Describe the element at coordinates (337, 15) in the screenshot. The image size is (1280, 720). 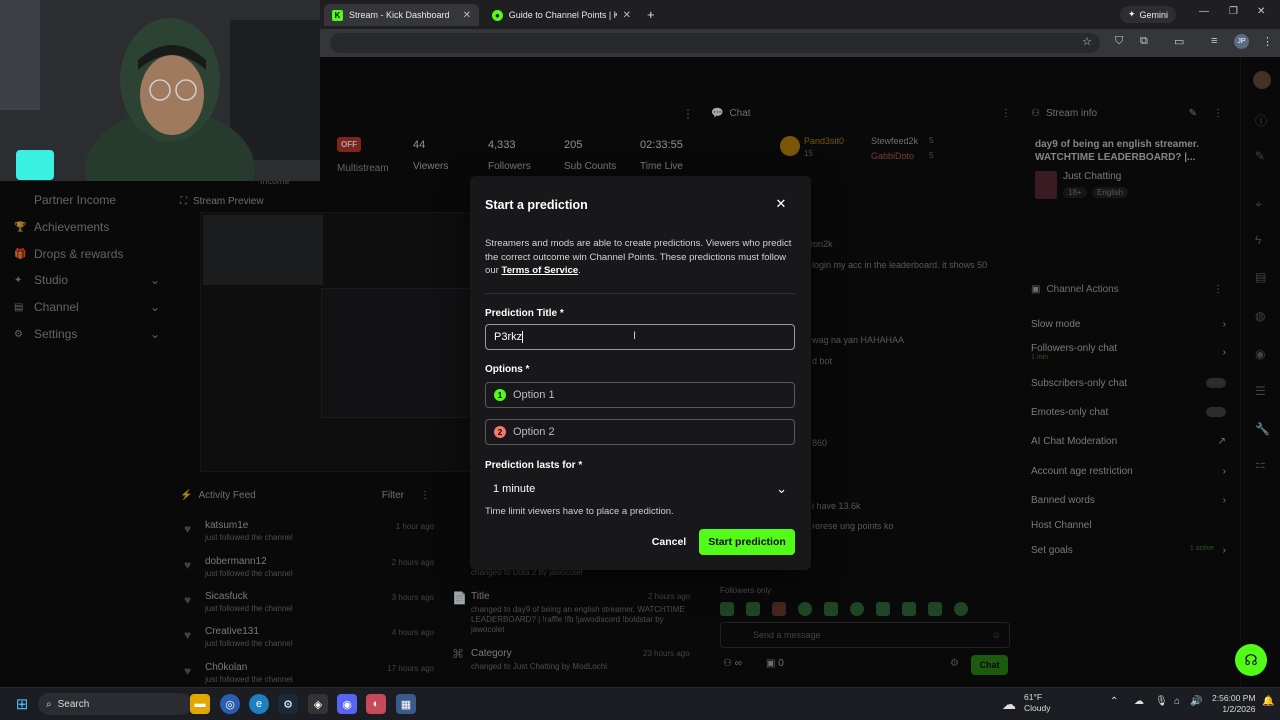
I see `kick-icon: K` at that location.